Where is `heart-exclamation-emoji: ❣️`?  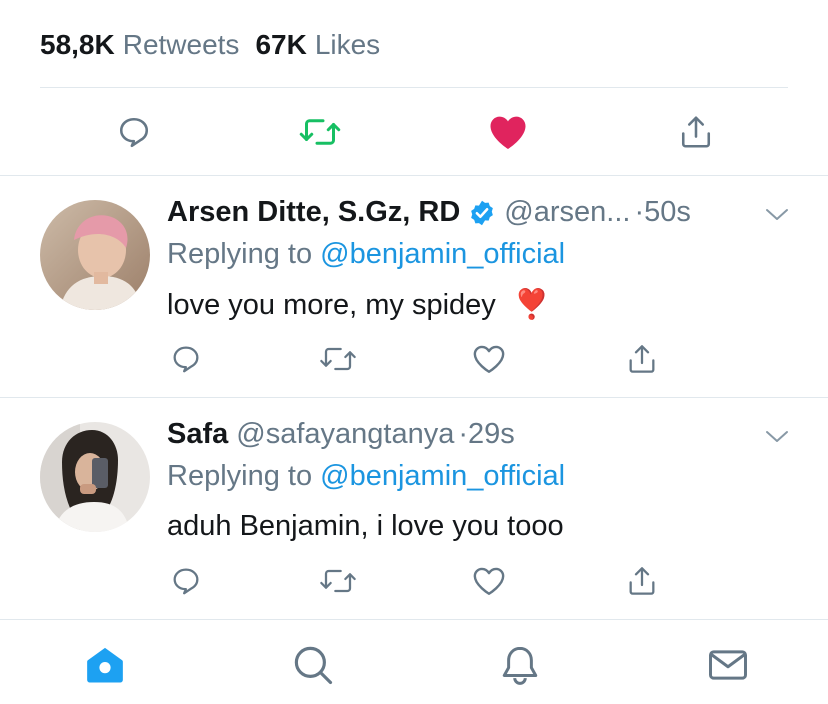 heart-exclamation-emoji: ❣️ is located at coordinates (531, 305).